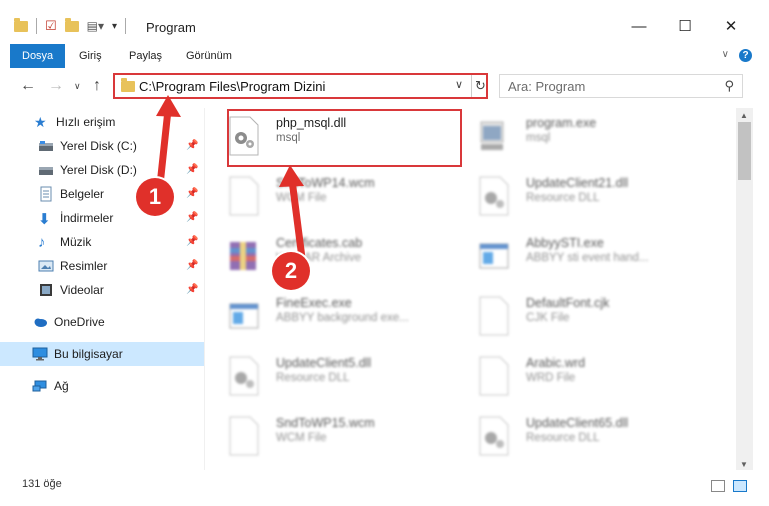 The image size is (769, 506). Describe the element at coordinates (155, 197) in the screenshot. I see `callout-1: 1` at that location.